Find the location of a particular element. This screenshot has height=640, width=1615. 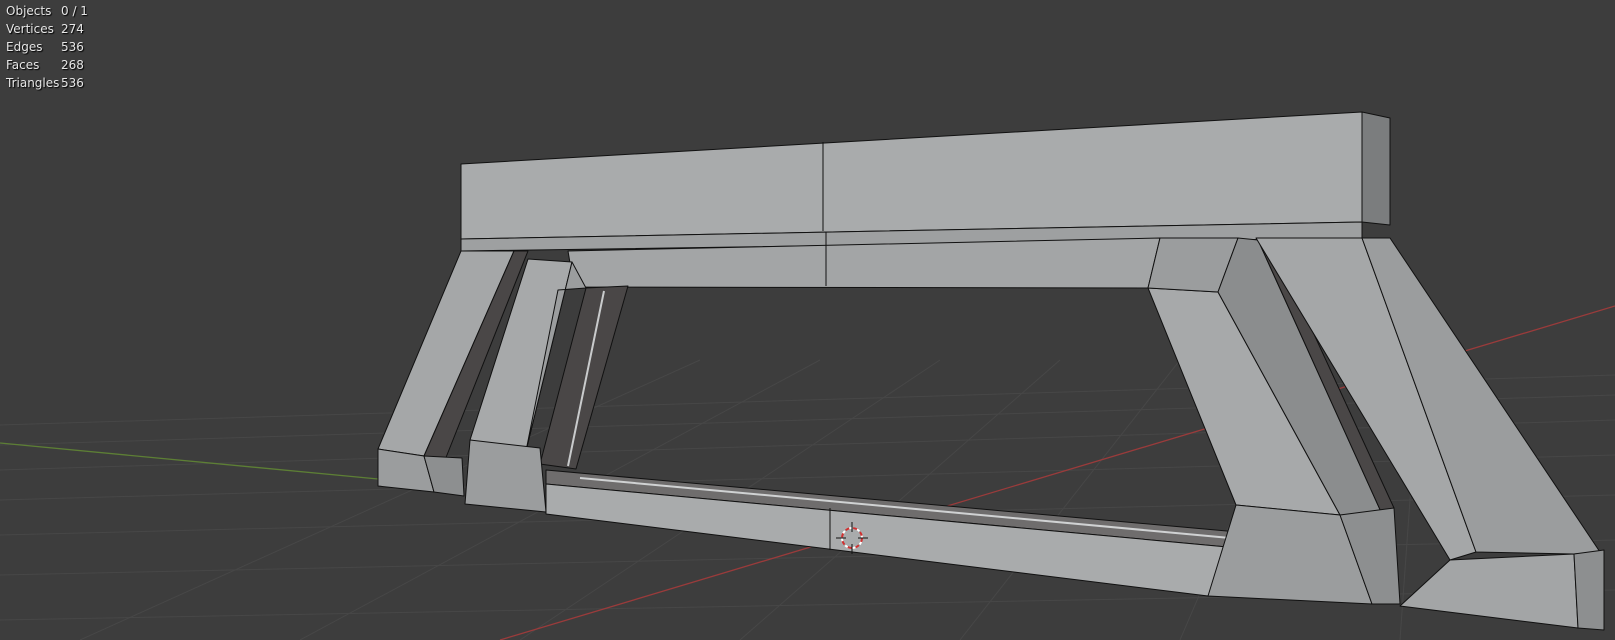

top-beam-front is located at coordinates (911, 175).